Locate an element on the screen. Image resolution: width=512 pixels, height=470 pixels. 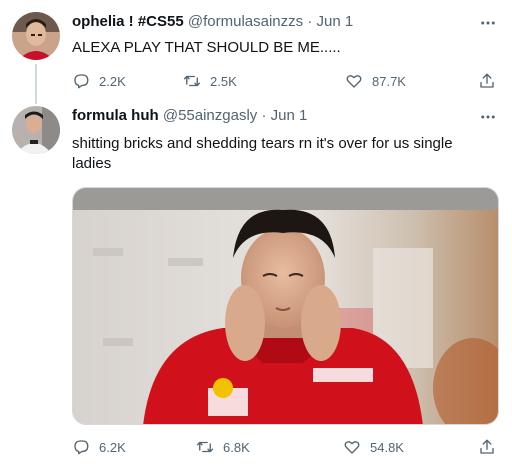
tweet-header: ophelia ! #CS55 @formulasainzzs · Jun 1 is located at coordinates (212, 22).